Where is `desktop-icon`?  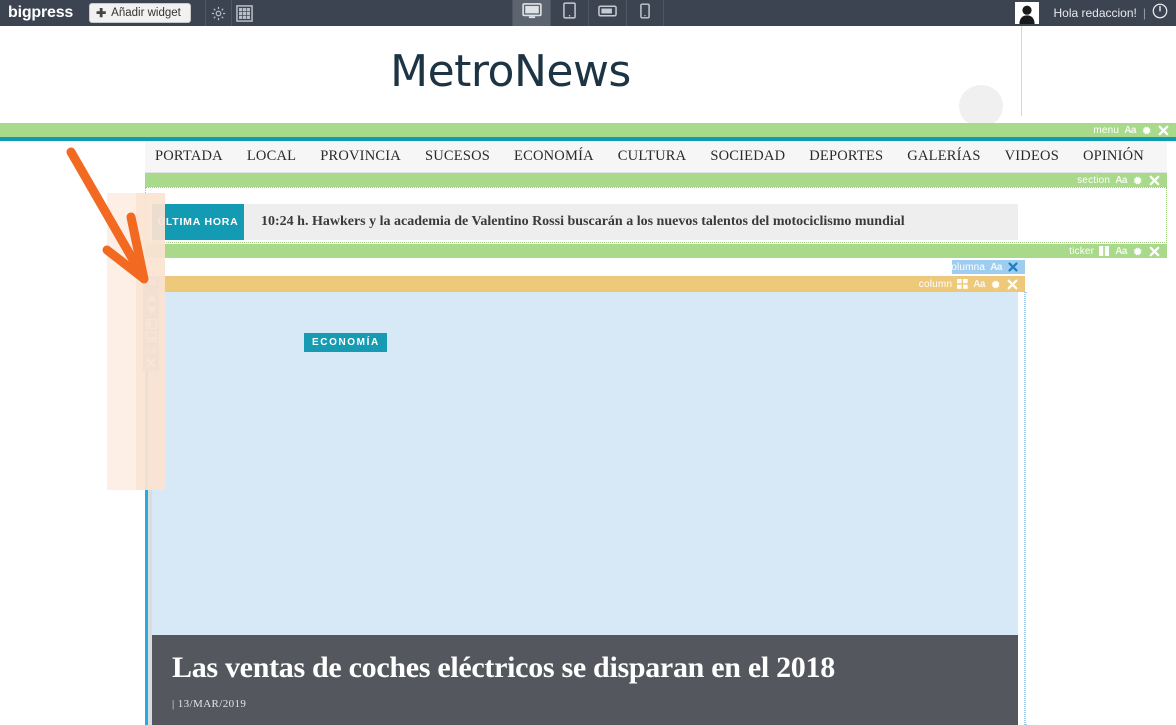 desktop-icon is located at coordinates (531, 13).